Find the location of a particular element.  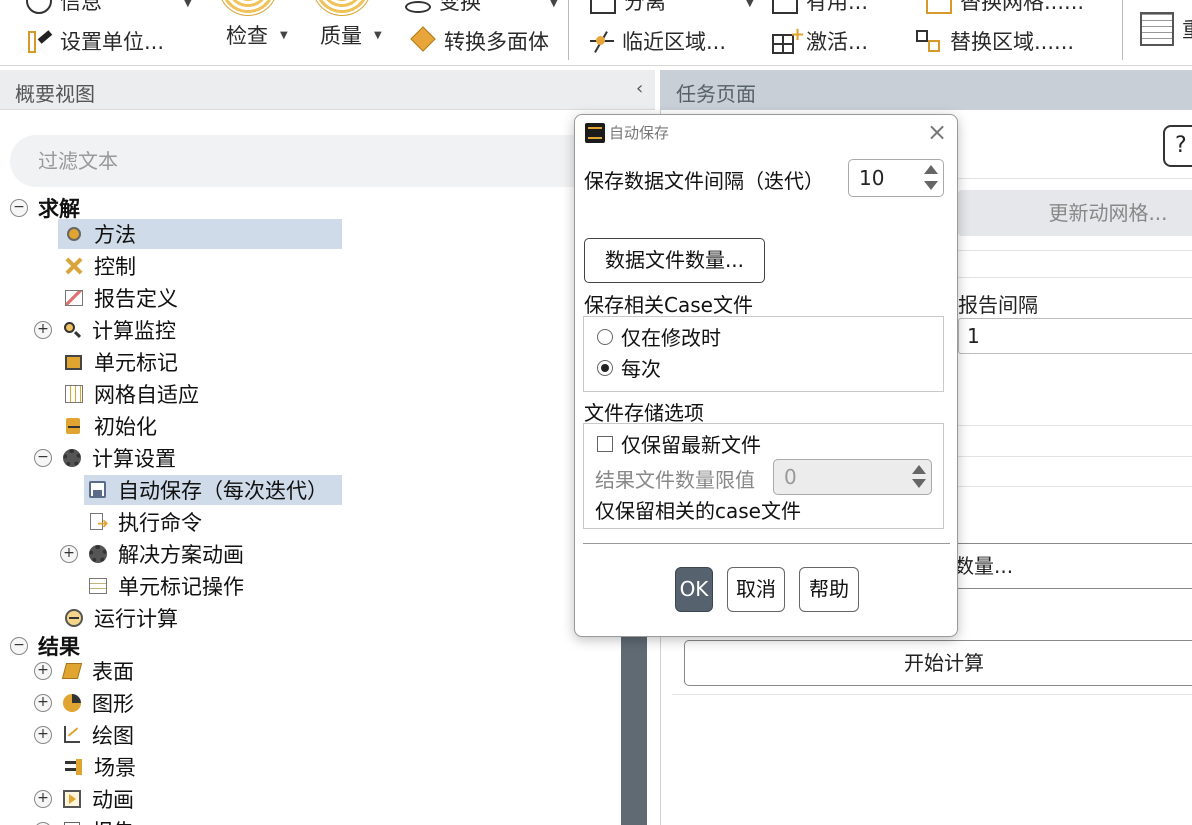

help-button: 帮助 is located at coordinates (829, 589).